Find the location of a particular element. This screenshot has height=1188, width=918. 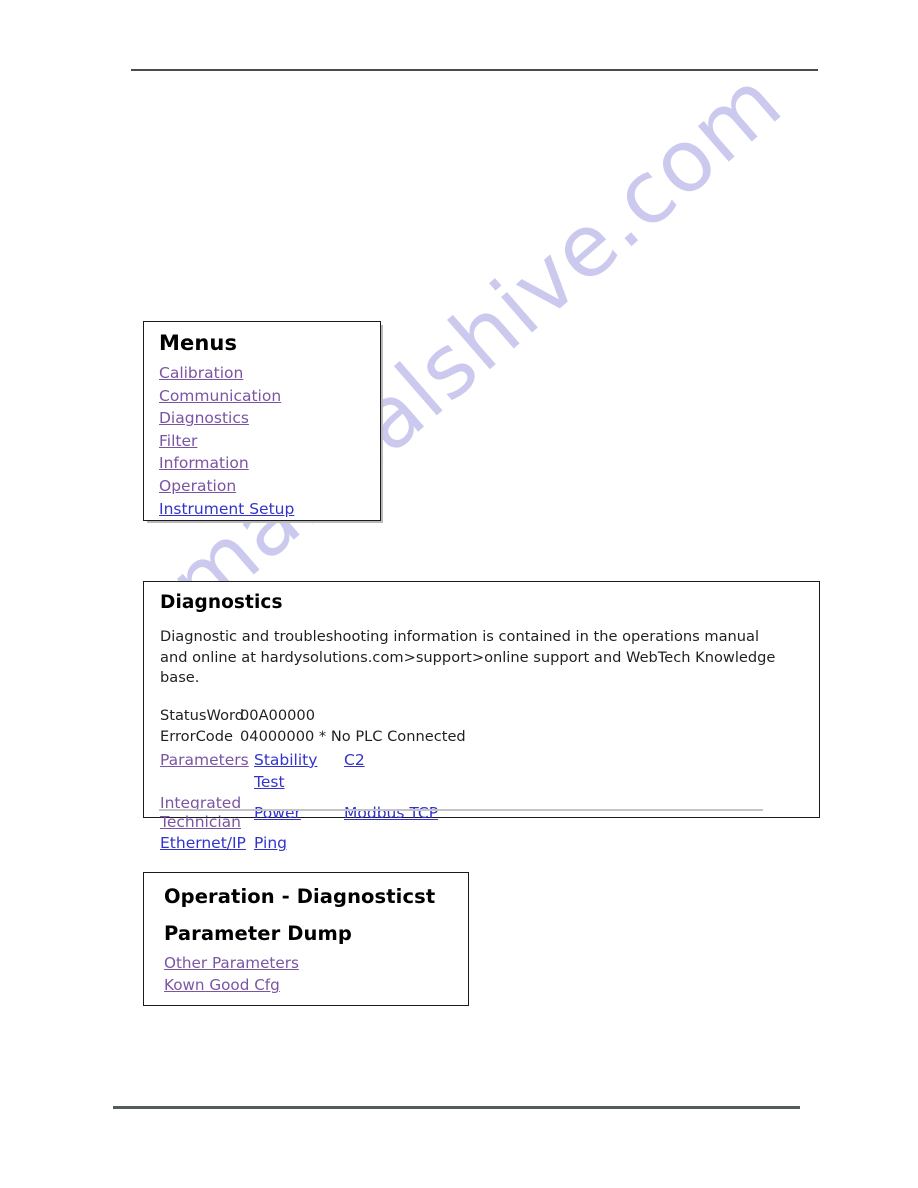

cell-ethernet-ip: Ethernet/IP is located at coordinates (207, 843).